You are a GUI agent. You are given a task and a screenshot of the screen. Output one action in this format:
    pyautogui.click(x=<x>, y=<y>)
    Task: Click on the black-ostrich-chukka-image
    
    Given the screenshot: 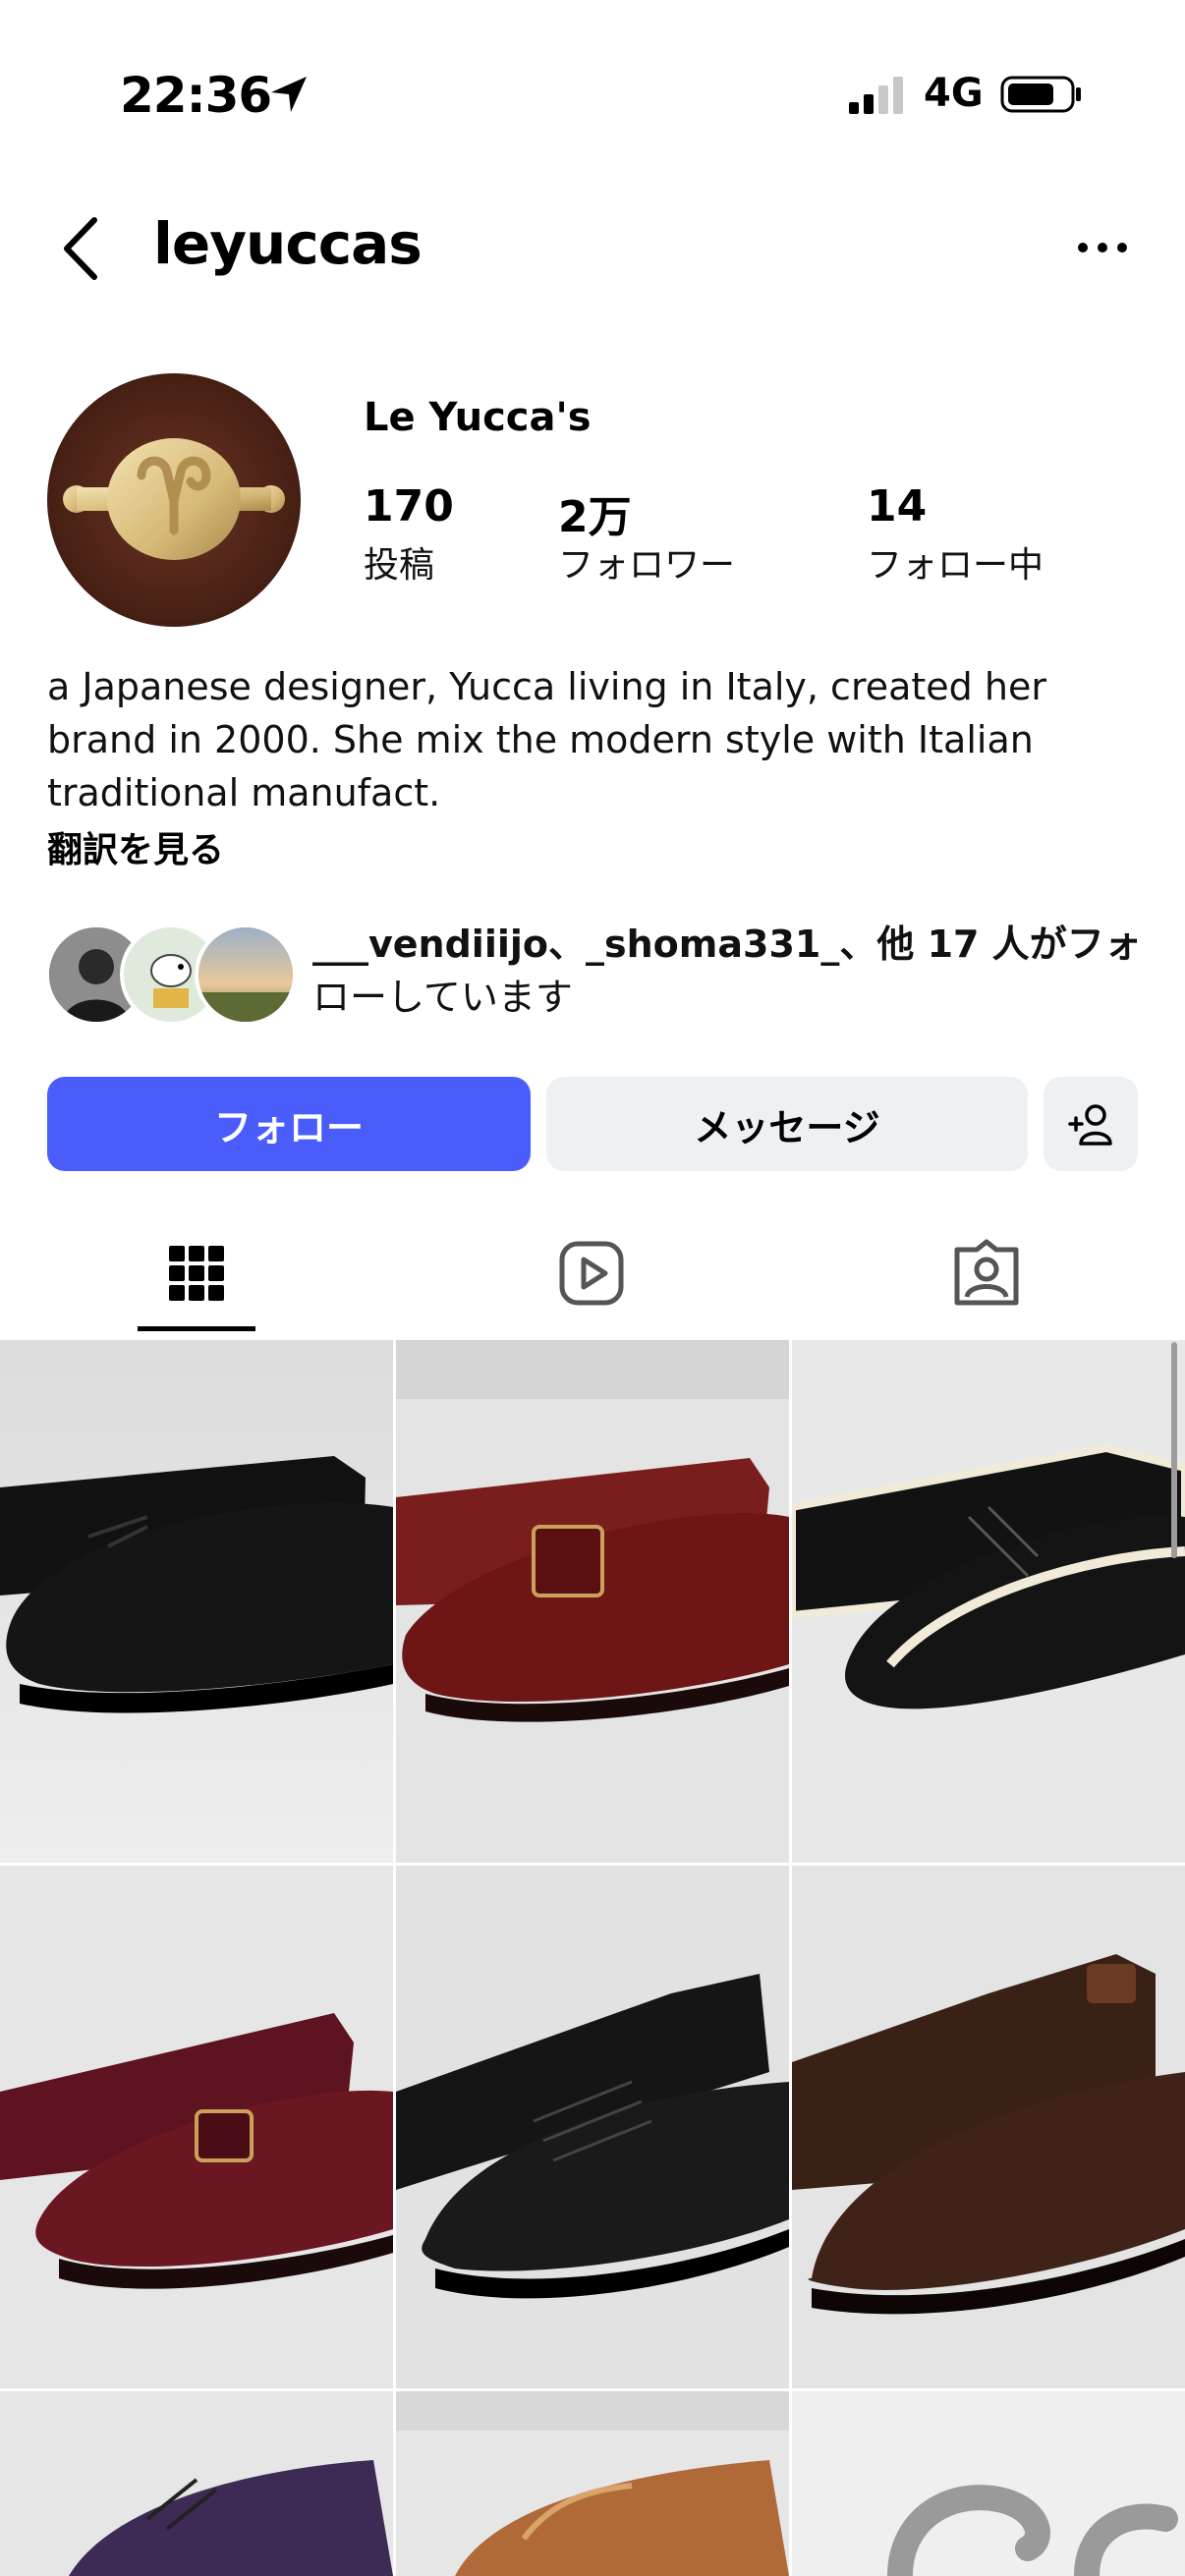 What is the action you would take?
    pyautogui.click(x=592, y=2127)
    